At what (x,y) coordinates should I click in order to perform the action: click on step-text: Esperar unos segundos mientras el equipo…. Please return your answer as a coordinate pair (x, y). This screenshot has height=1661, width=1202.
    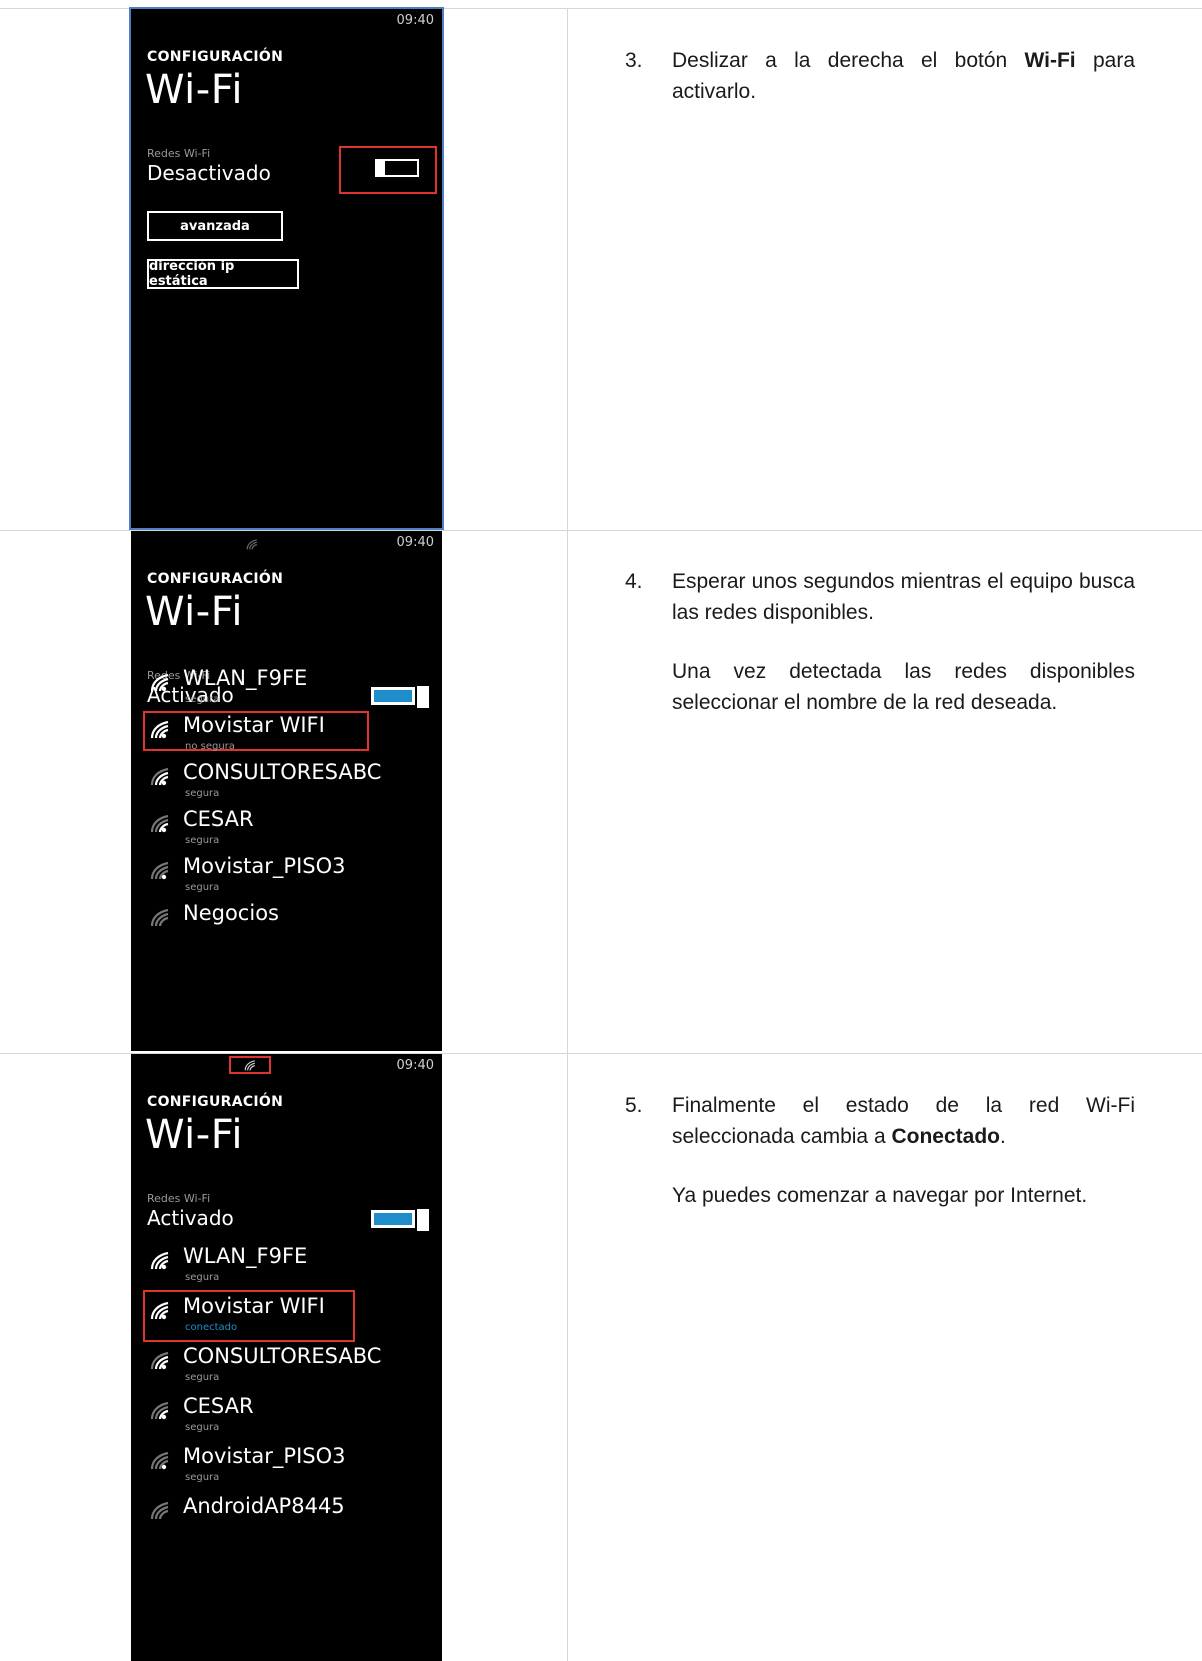
    Looking at the image, I should click on (903, 597).